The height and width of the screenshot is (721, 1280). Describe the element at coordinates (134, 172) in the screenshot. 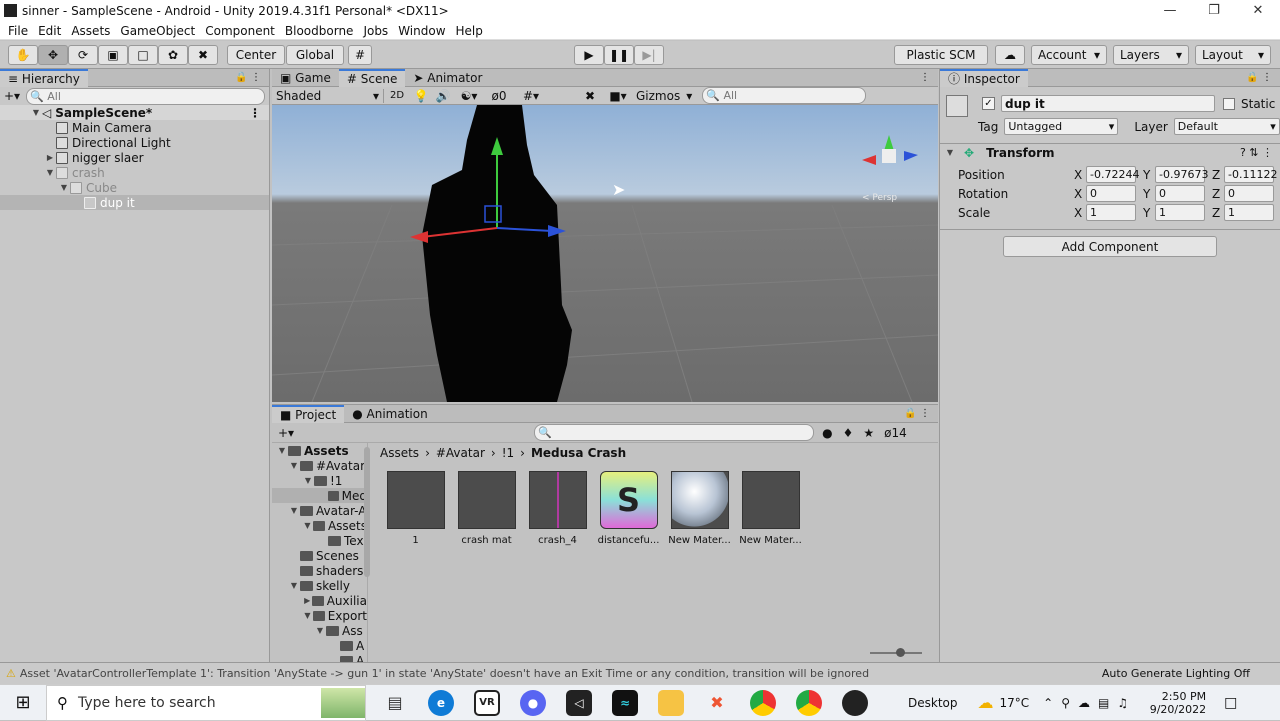

I see `list-item: ▼ crash` at that location.